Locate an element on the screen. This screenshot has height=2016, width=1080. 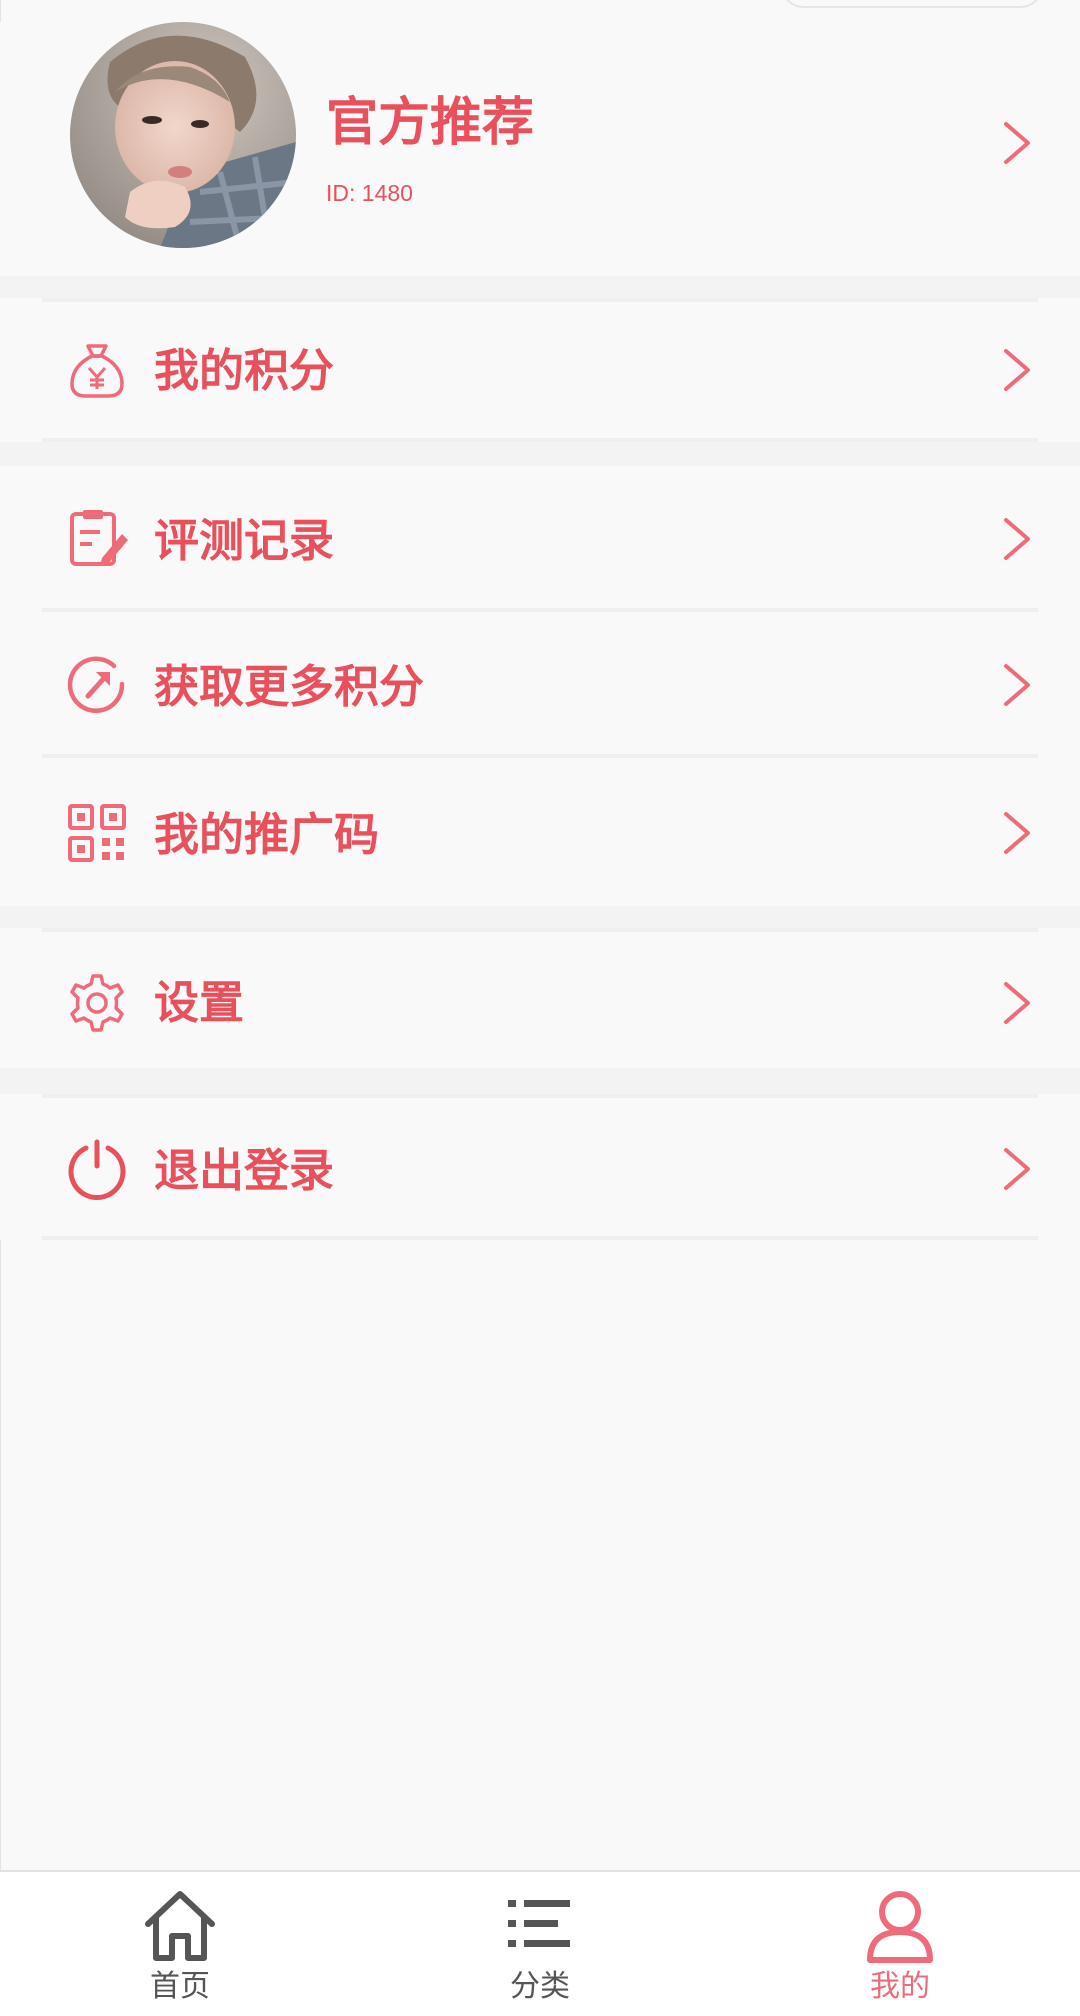
menu-item-promo-code: 我的推广码 is located at coordinates (540, 832).